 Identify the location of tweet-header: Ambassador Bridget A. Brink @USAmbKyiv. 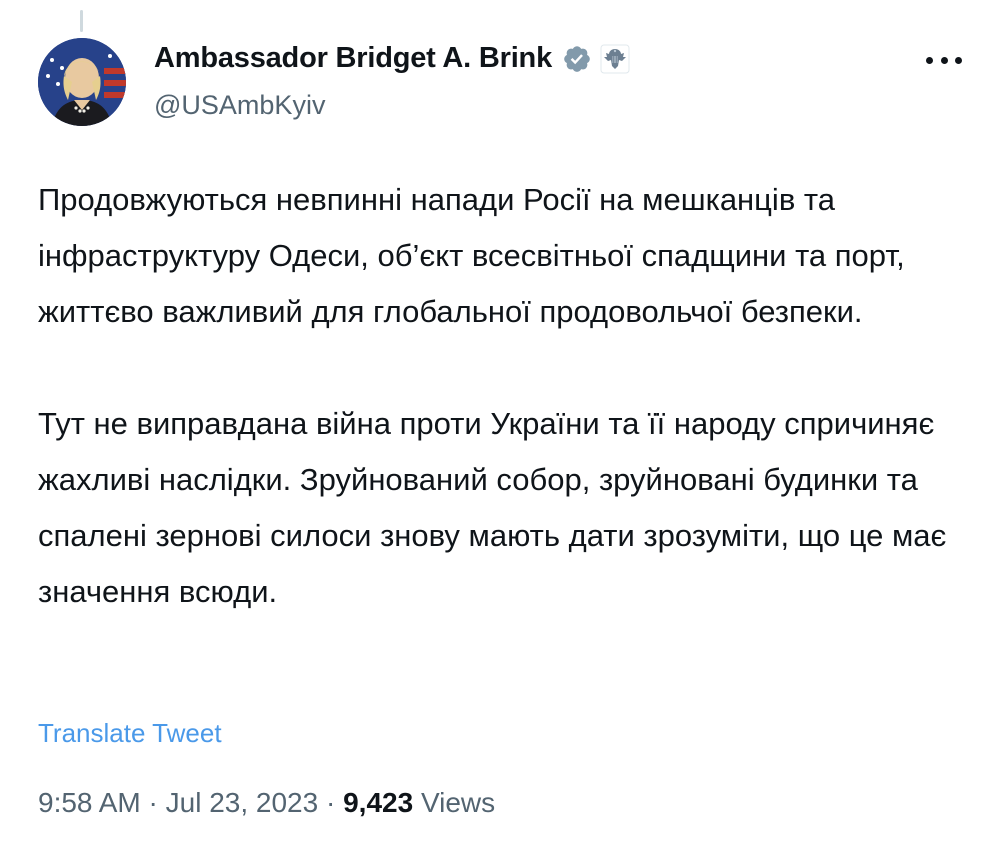
(500, 83).